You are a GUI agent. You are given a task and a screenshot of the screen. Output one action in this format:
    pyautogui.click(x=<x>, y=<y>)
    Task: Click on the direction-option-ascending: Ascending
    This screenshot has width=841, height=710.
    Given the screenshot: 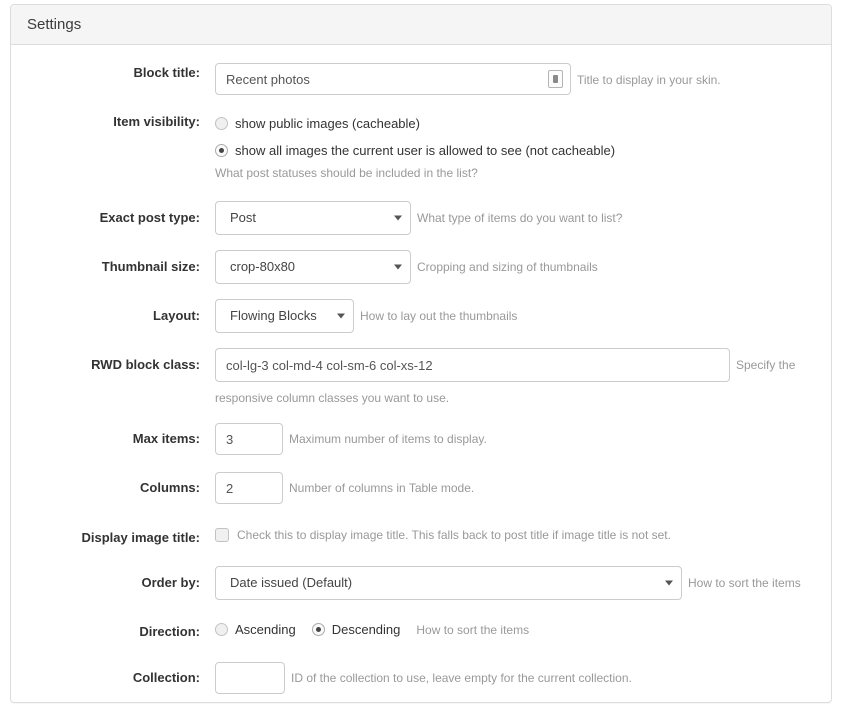 What is the action you would take?
    pyautogui.click(x=255, y=629)
    